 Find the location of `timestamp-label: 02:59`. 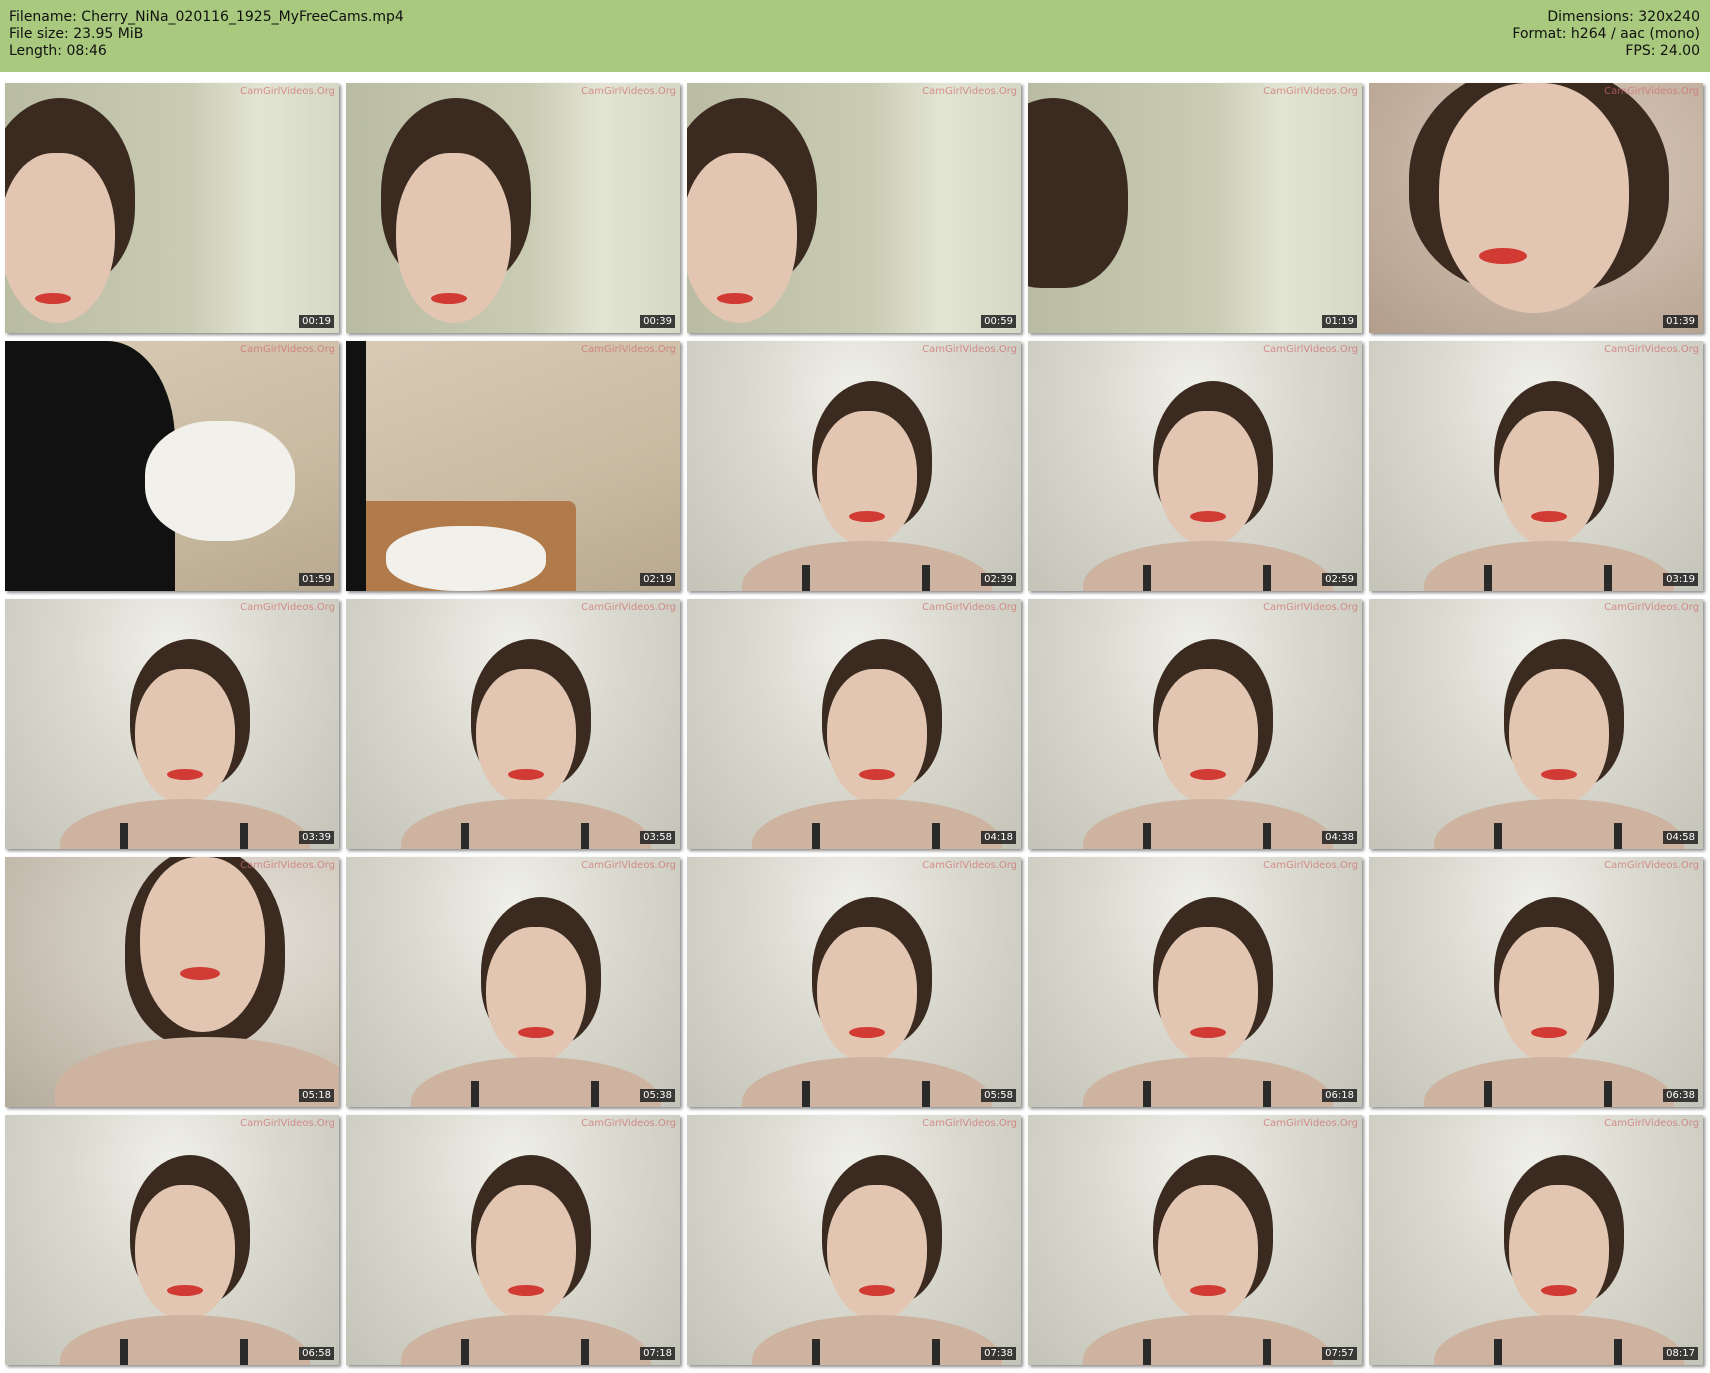

timestamp-label: 02:59 is located at coordinates (1339, 579).